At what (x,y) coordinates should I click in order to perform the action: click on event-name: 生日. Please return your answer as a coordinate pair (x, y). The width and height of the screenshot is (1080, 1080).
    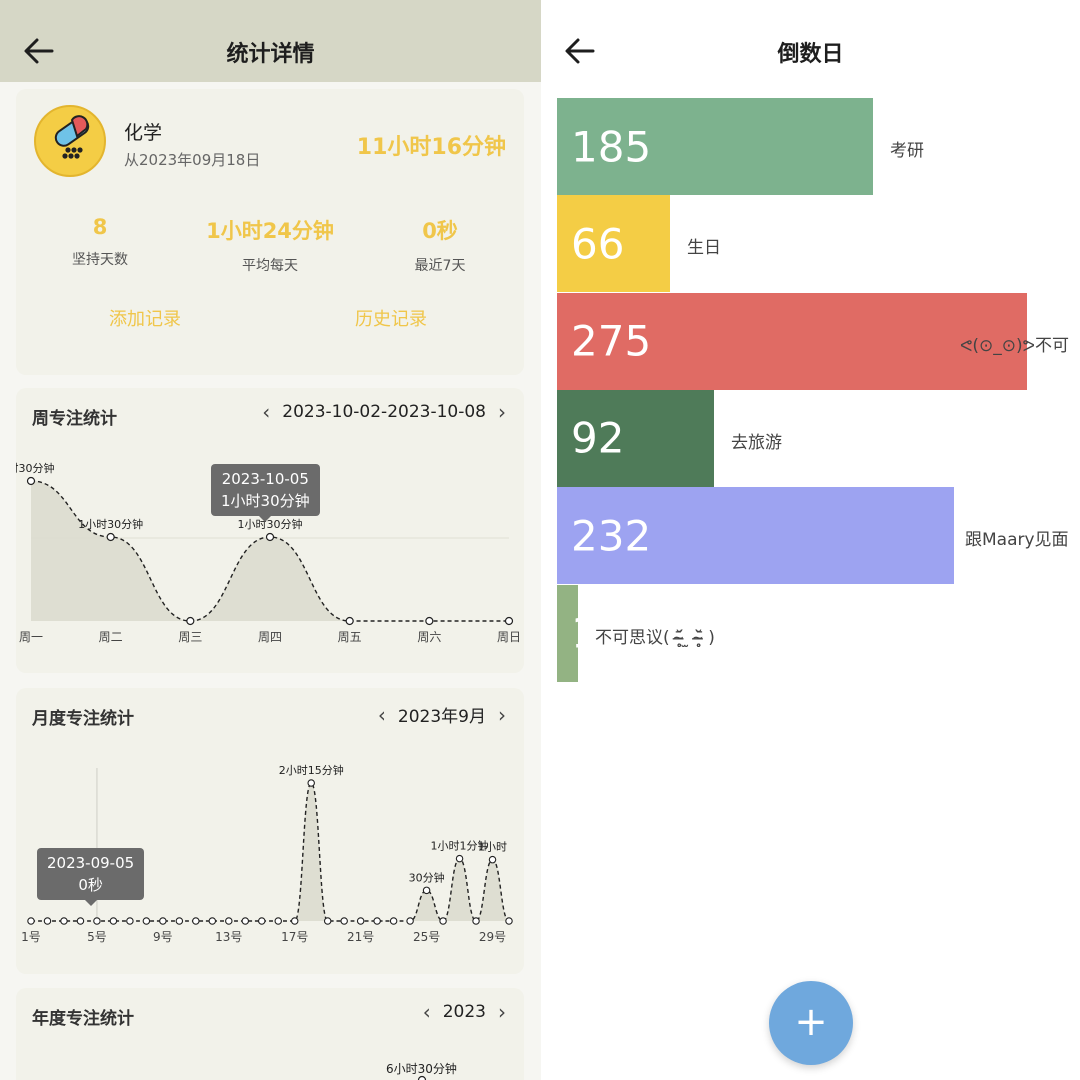
    Looking at the image, I should click on (704, 248).